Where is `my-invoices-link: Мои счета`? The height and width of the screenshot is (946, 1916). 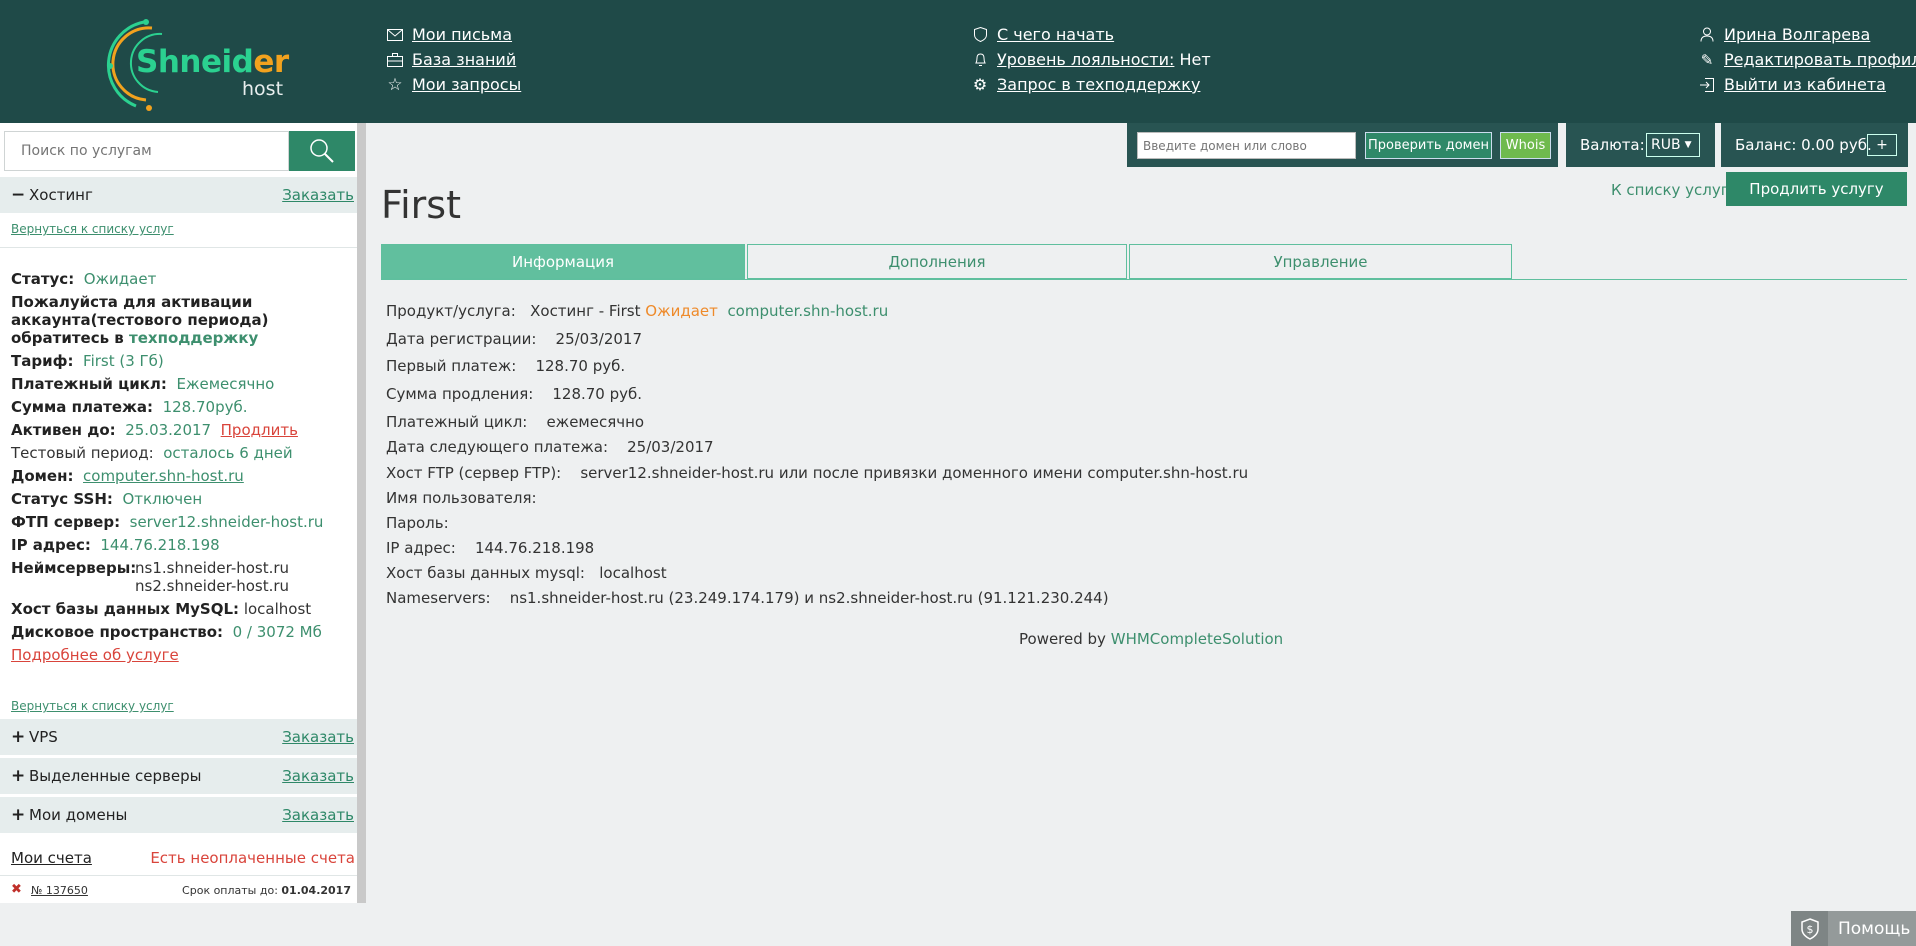 my-invoices-link: Мои счета is located at coordinates (51, 858).